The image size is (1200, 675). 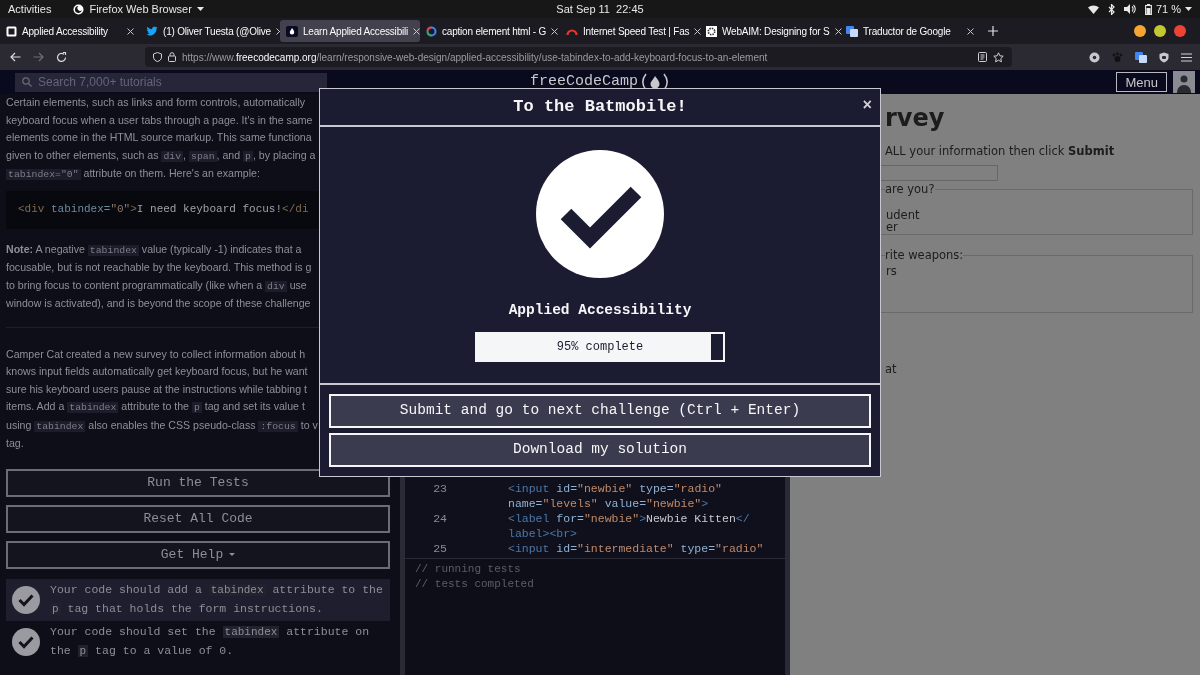 What do you see at coordinates (600, 107) in the screenshot?
I see `modal-title: To the Batmobile!` at bounding box center [600, 107].